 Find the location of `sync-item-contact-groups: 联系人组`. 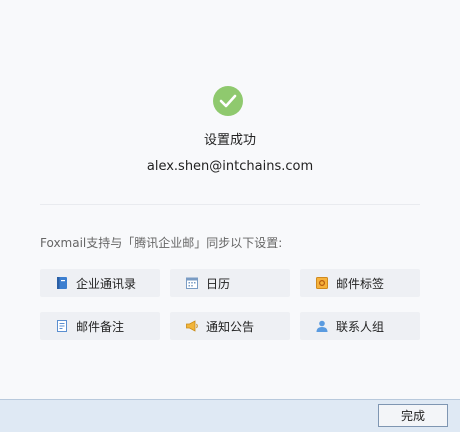

sync-item-contact-groups: 联系人组 is located at coordinates (360, 326).